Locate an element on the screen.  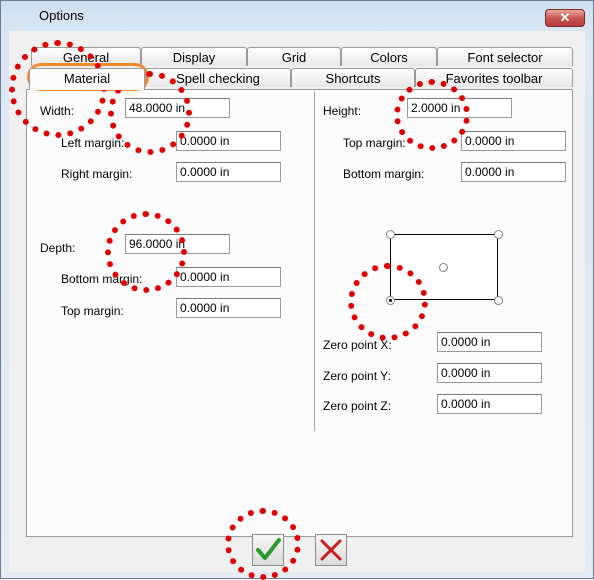
check-icon is located at coordinates (268, 549).